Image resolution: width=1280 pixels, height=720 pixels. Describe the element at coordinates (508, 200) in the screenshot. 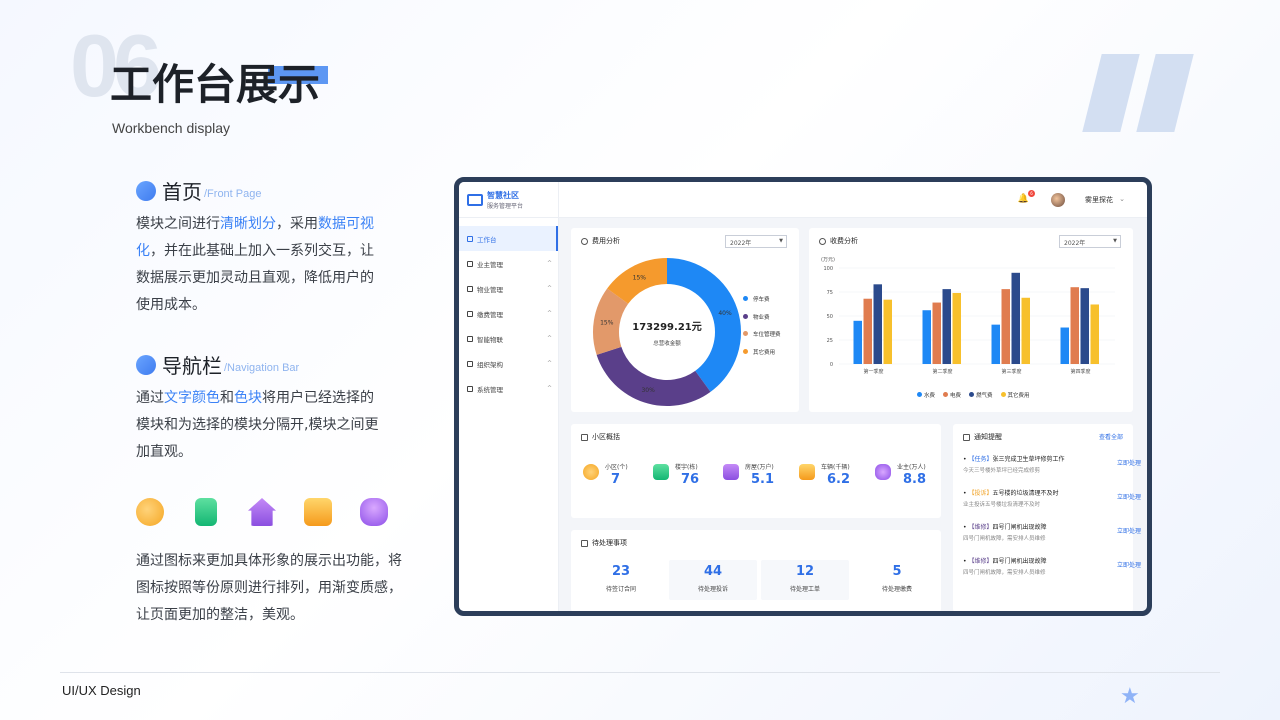

I see `brand: 智慧社区 服务管理平台` at that location.